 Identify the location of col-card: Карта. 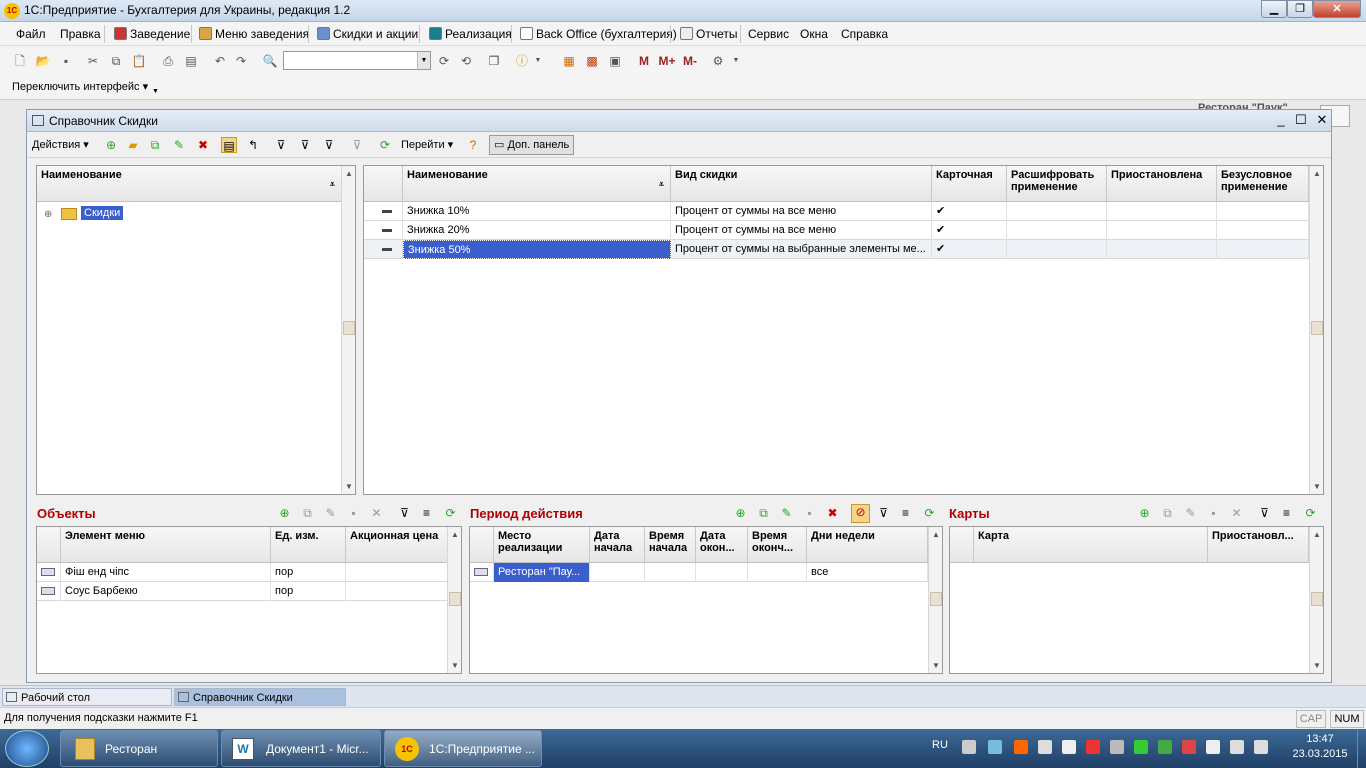
(1091, 545).